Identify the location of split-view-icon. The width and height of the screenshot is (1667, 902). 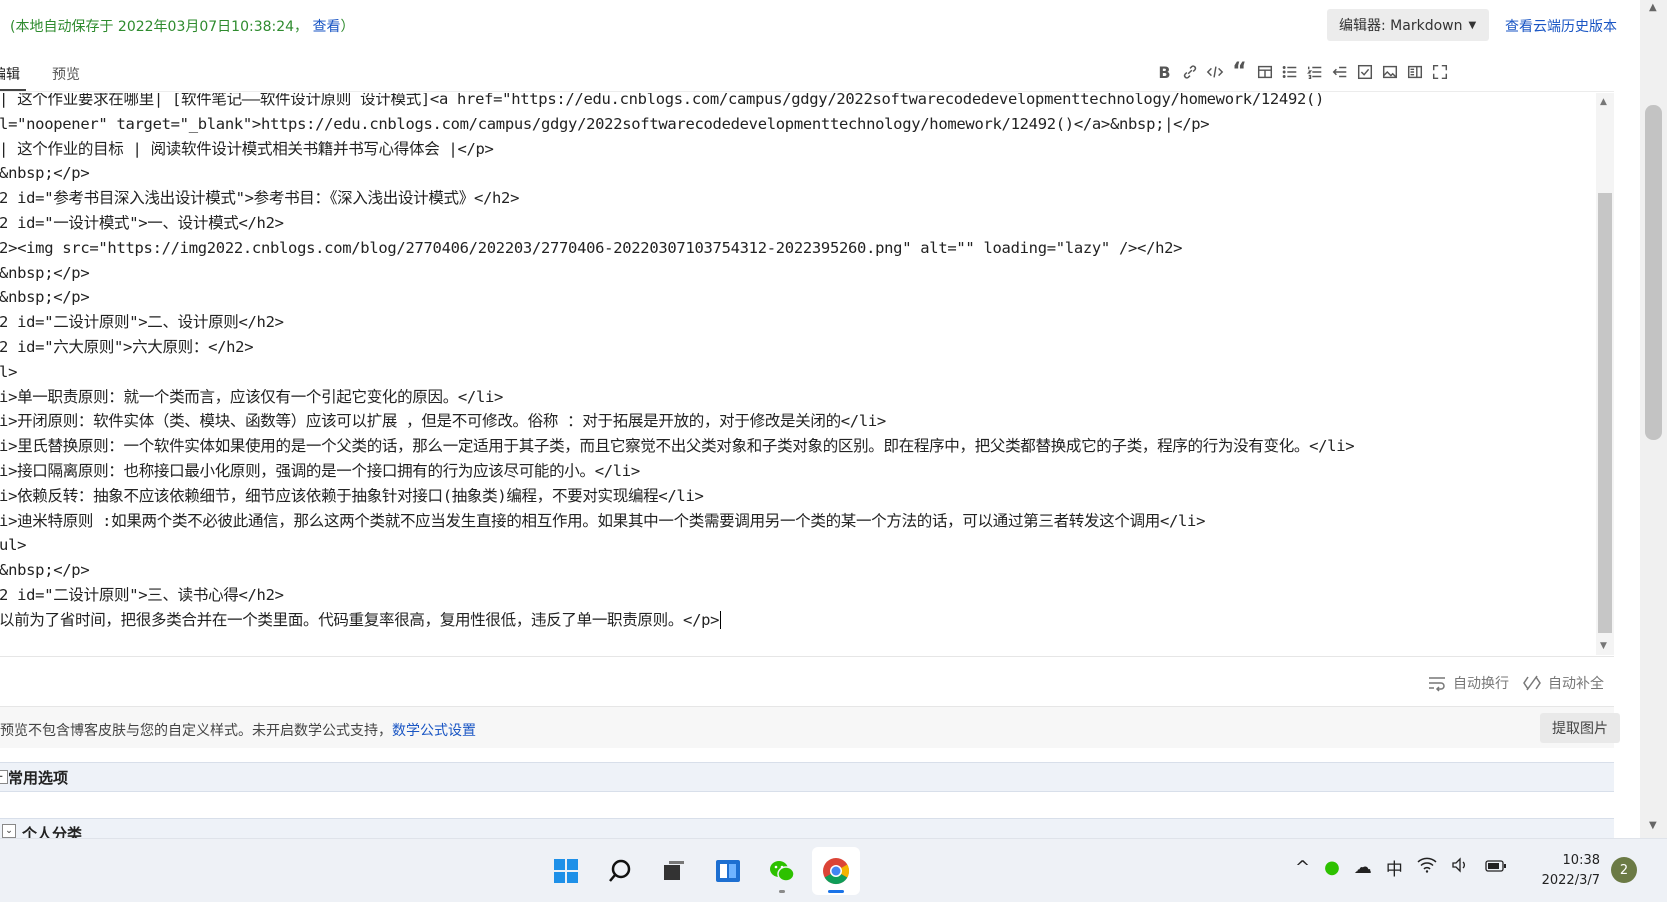
(1414, 72).